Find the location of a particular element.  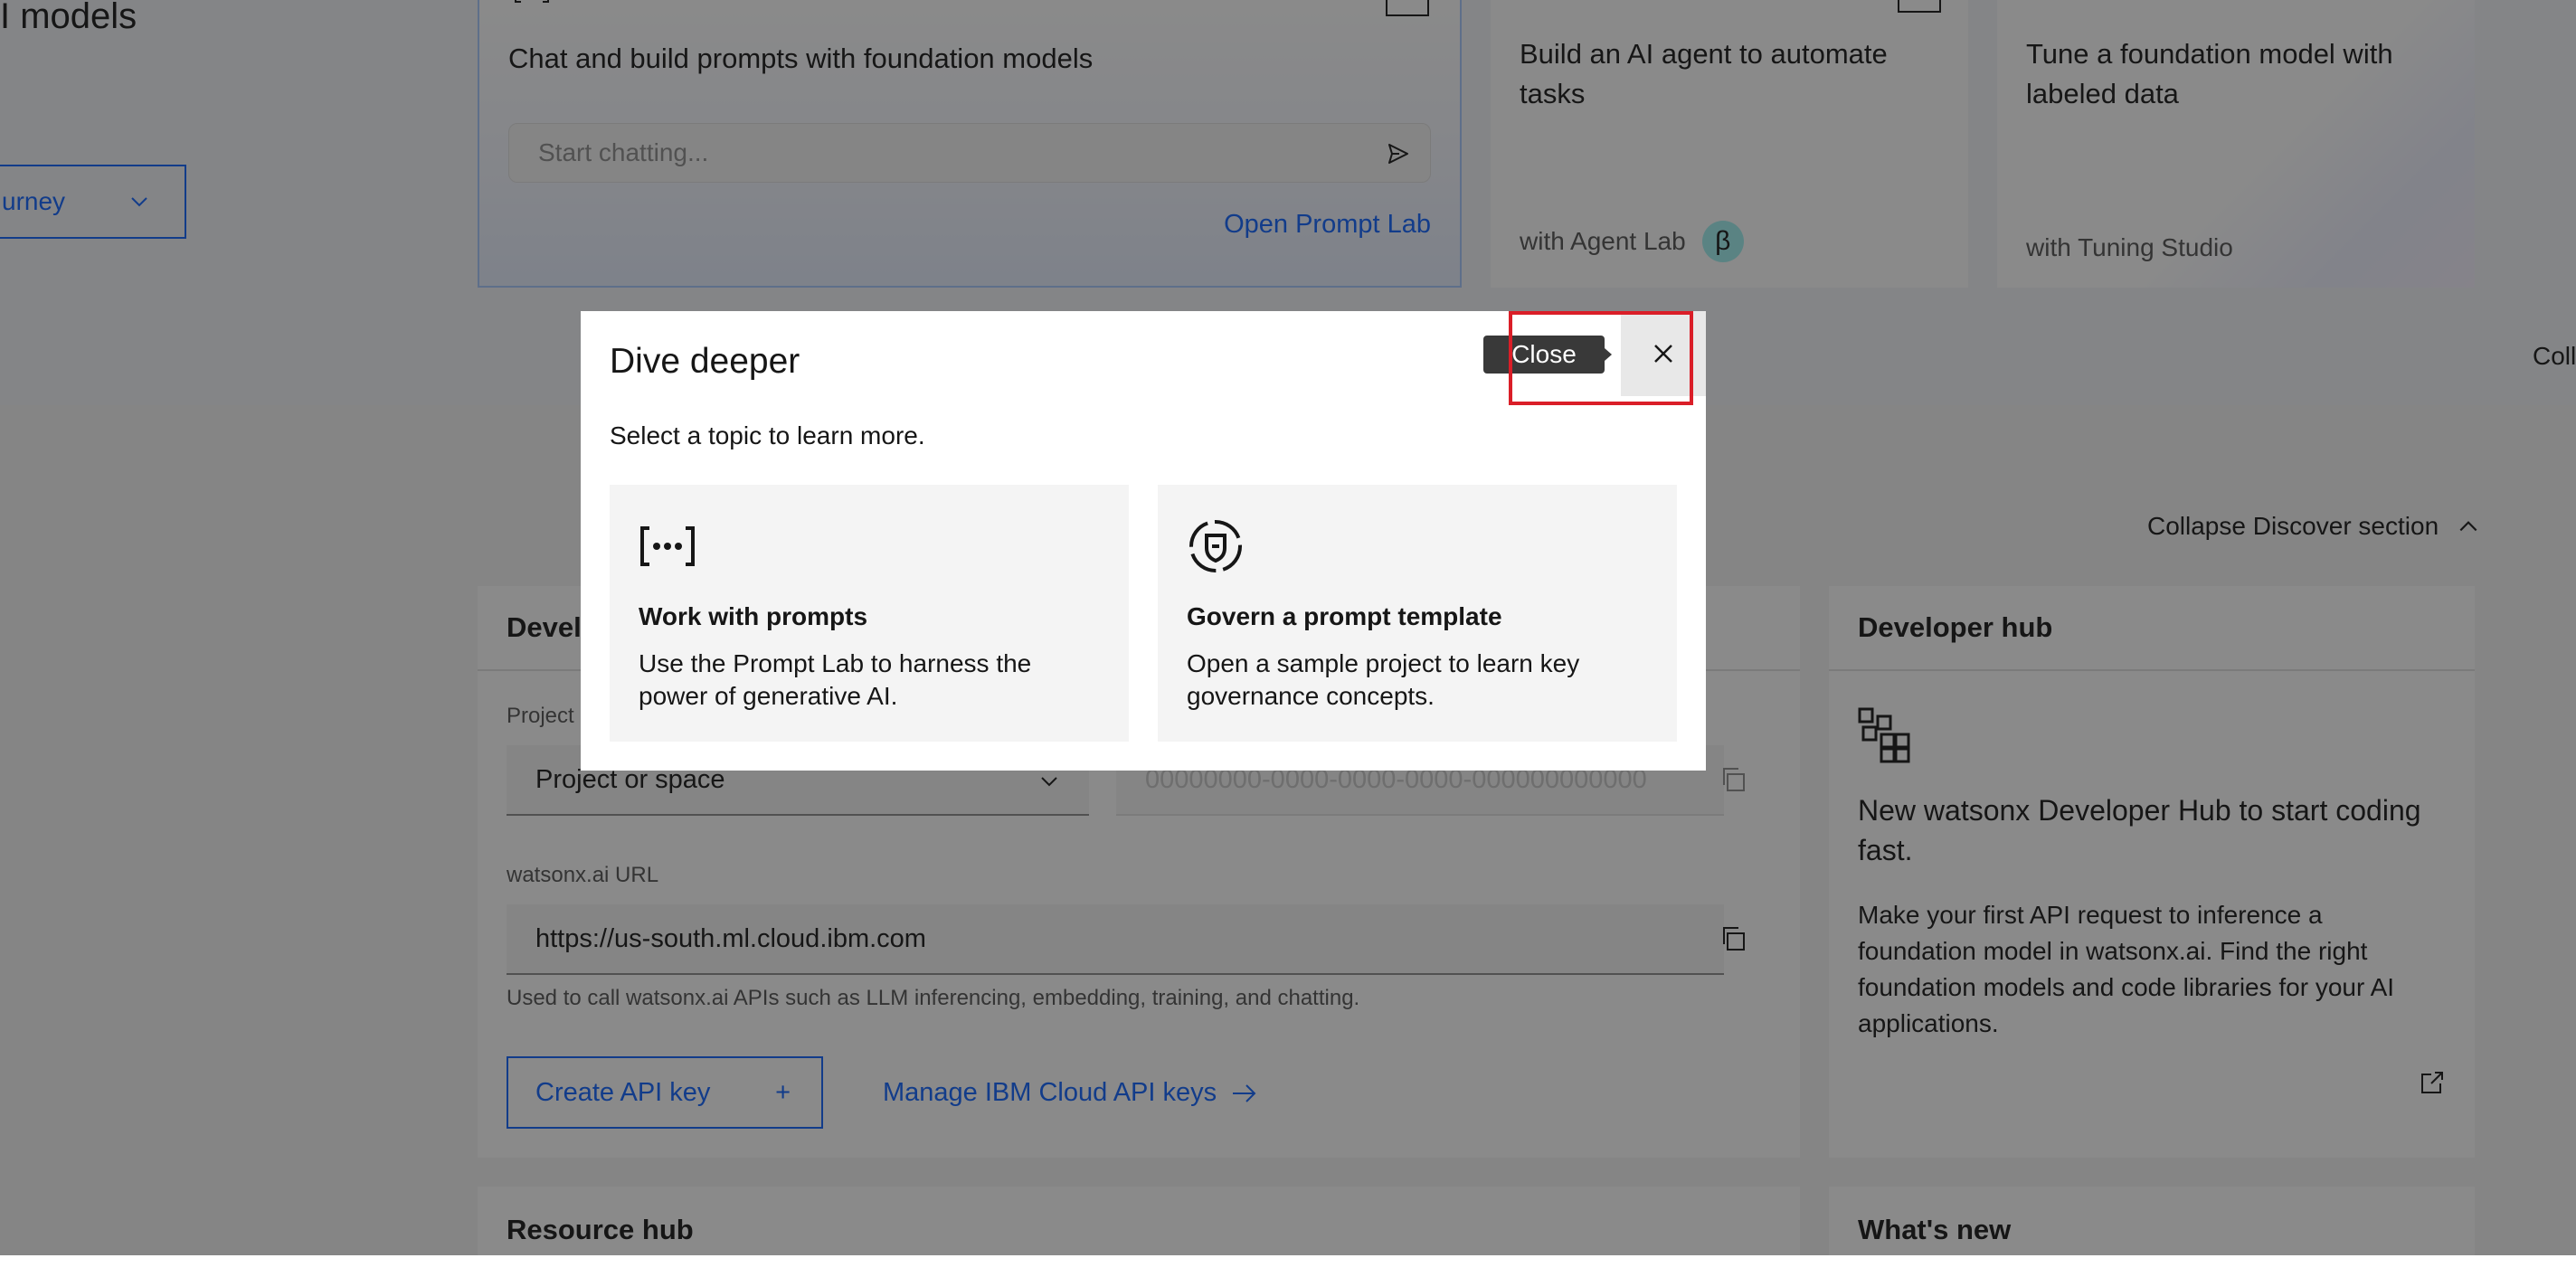

governance-shield-icon is located at coordinates (1215, 546).